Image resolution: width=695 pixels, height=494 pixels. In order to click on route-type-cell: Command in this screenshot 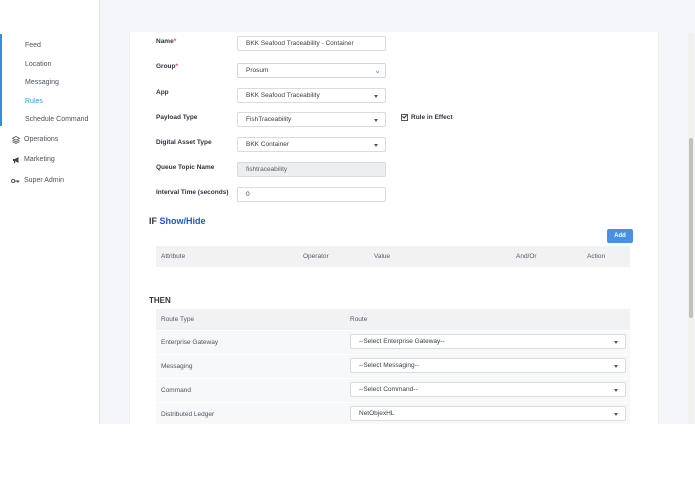, I will do `click(176, 390)`.